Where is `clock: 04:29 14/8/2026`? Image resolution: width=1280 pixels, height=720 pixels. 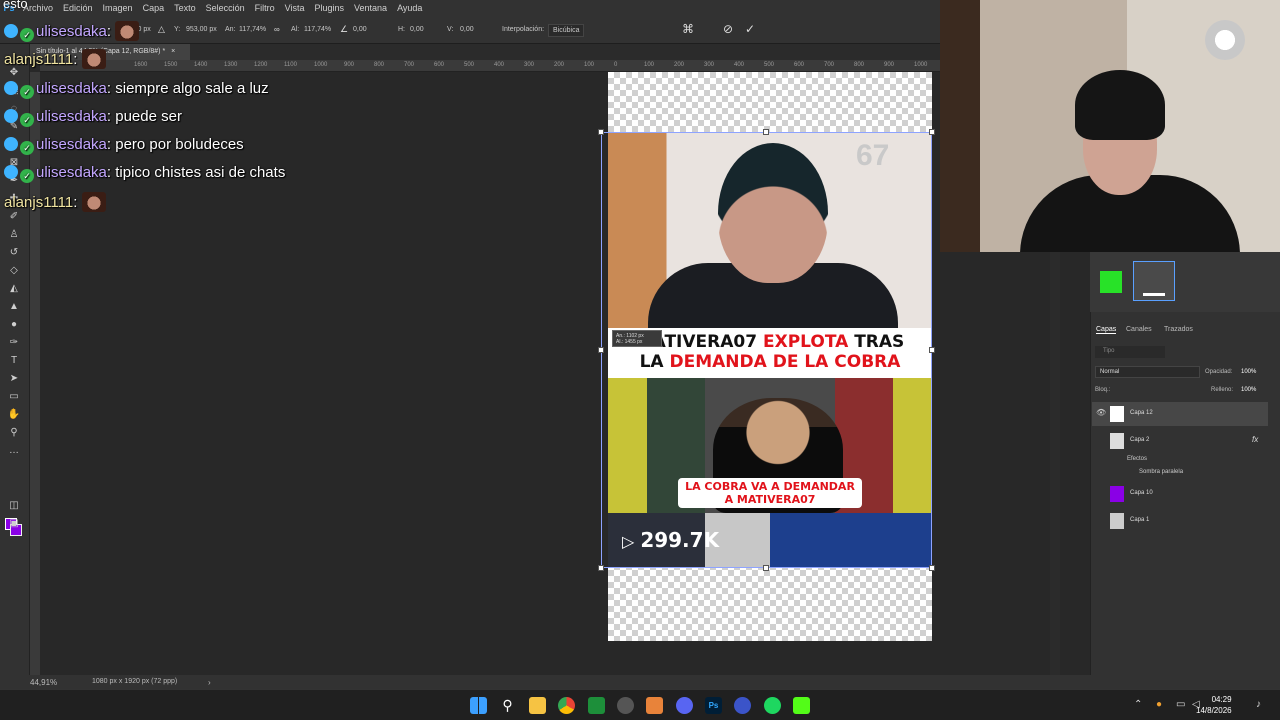
clock: 04:29 14/8/2026 is located at coordinates (1214, 705).